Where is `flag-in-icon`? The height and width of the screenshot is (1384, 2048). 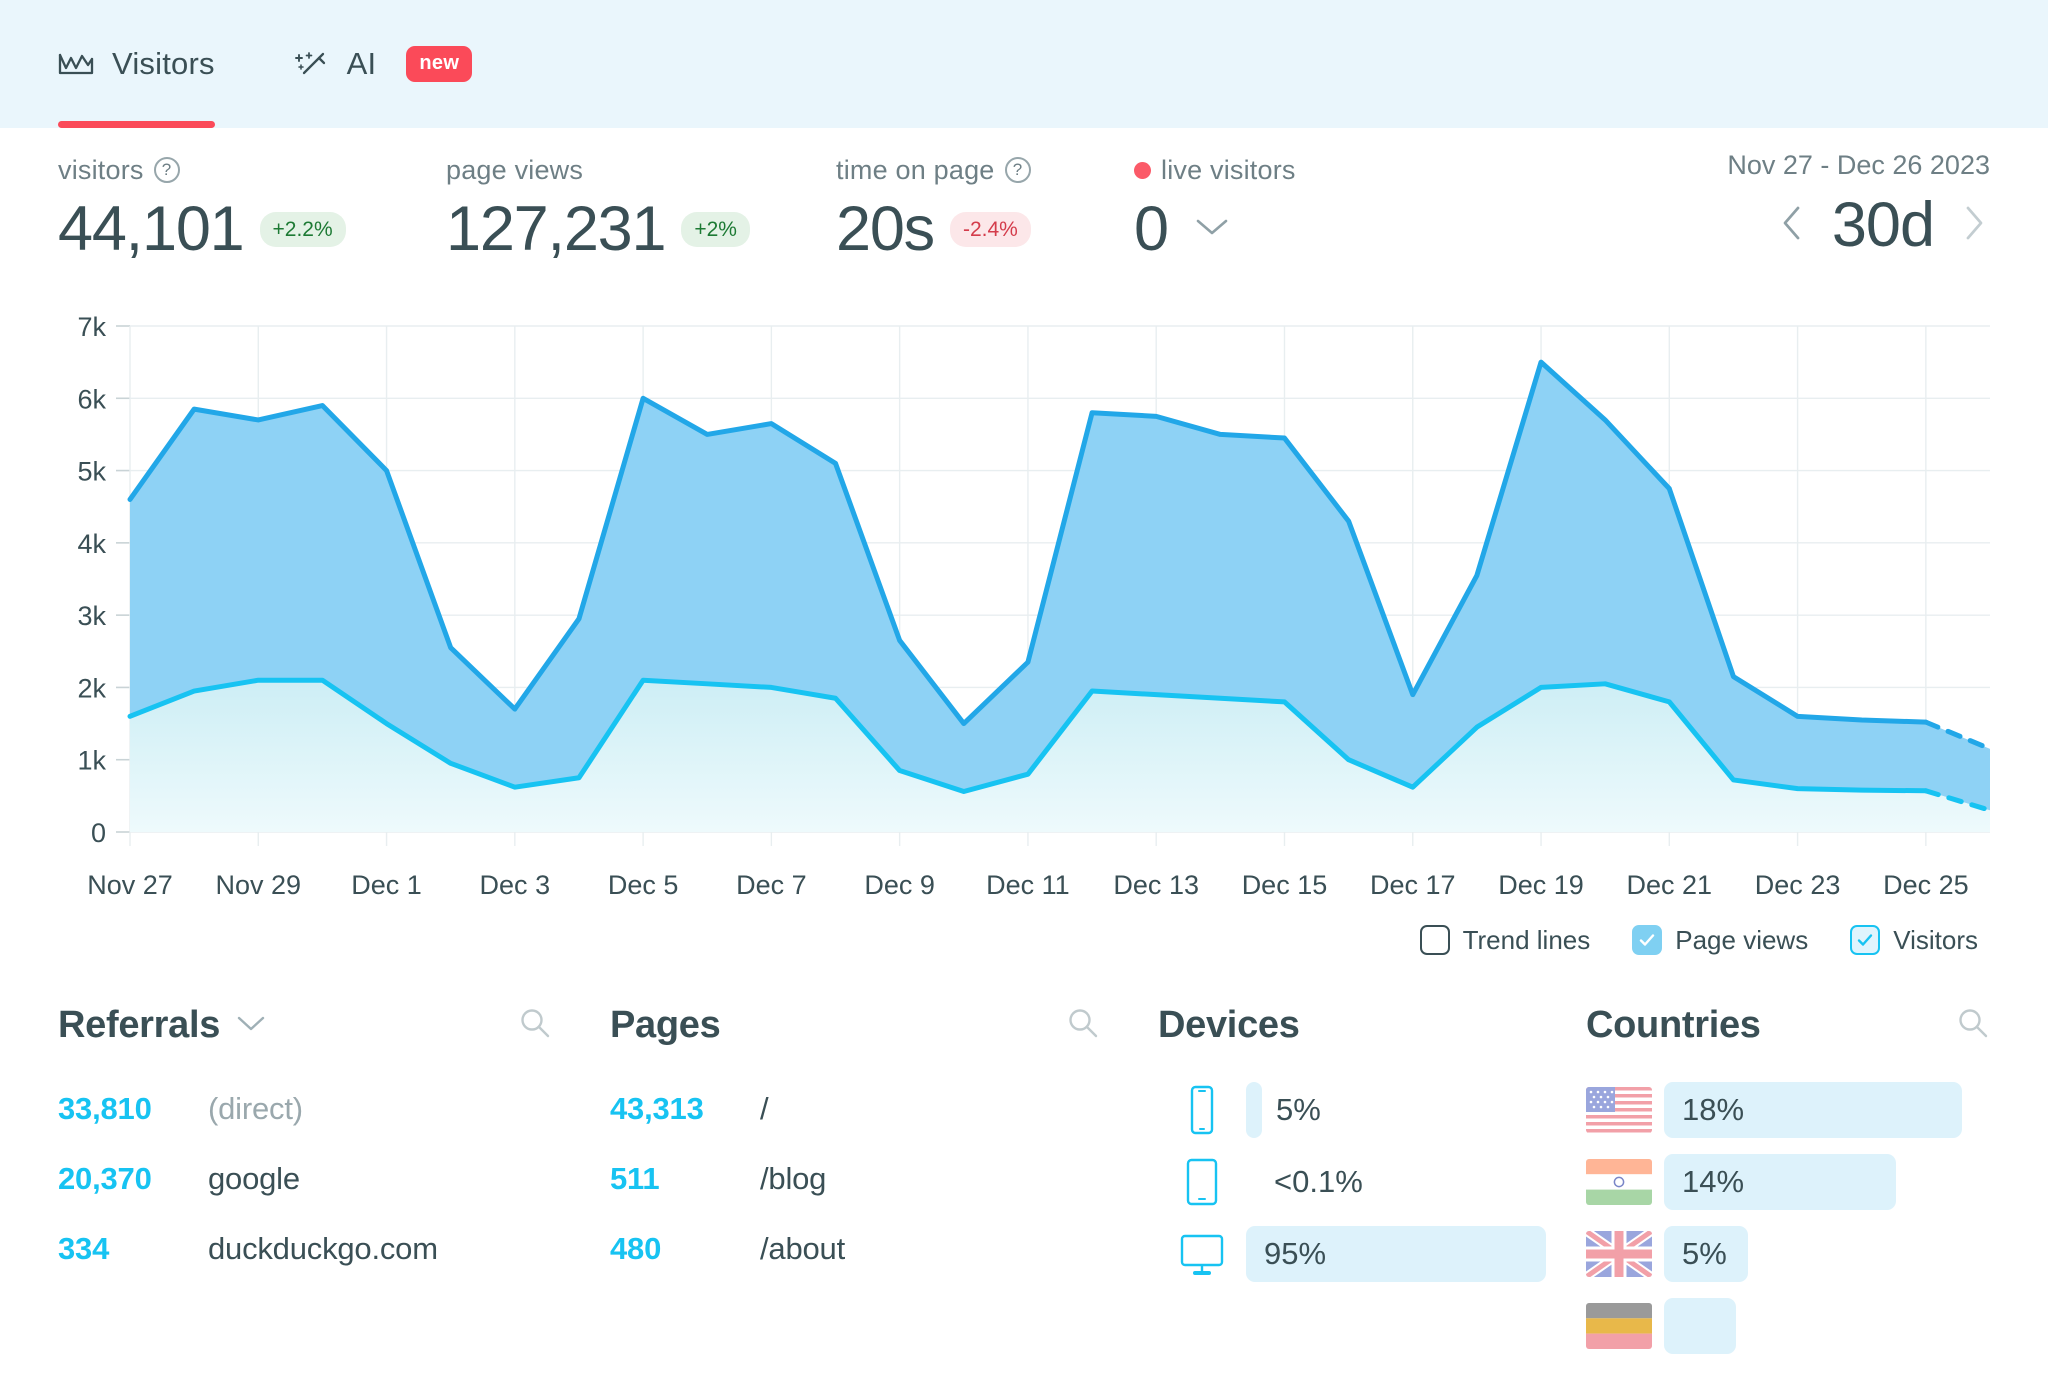
flag-in-icon is located at coordinates (1619, 1182).